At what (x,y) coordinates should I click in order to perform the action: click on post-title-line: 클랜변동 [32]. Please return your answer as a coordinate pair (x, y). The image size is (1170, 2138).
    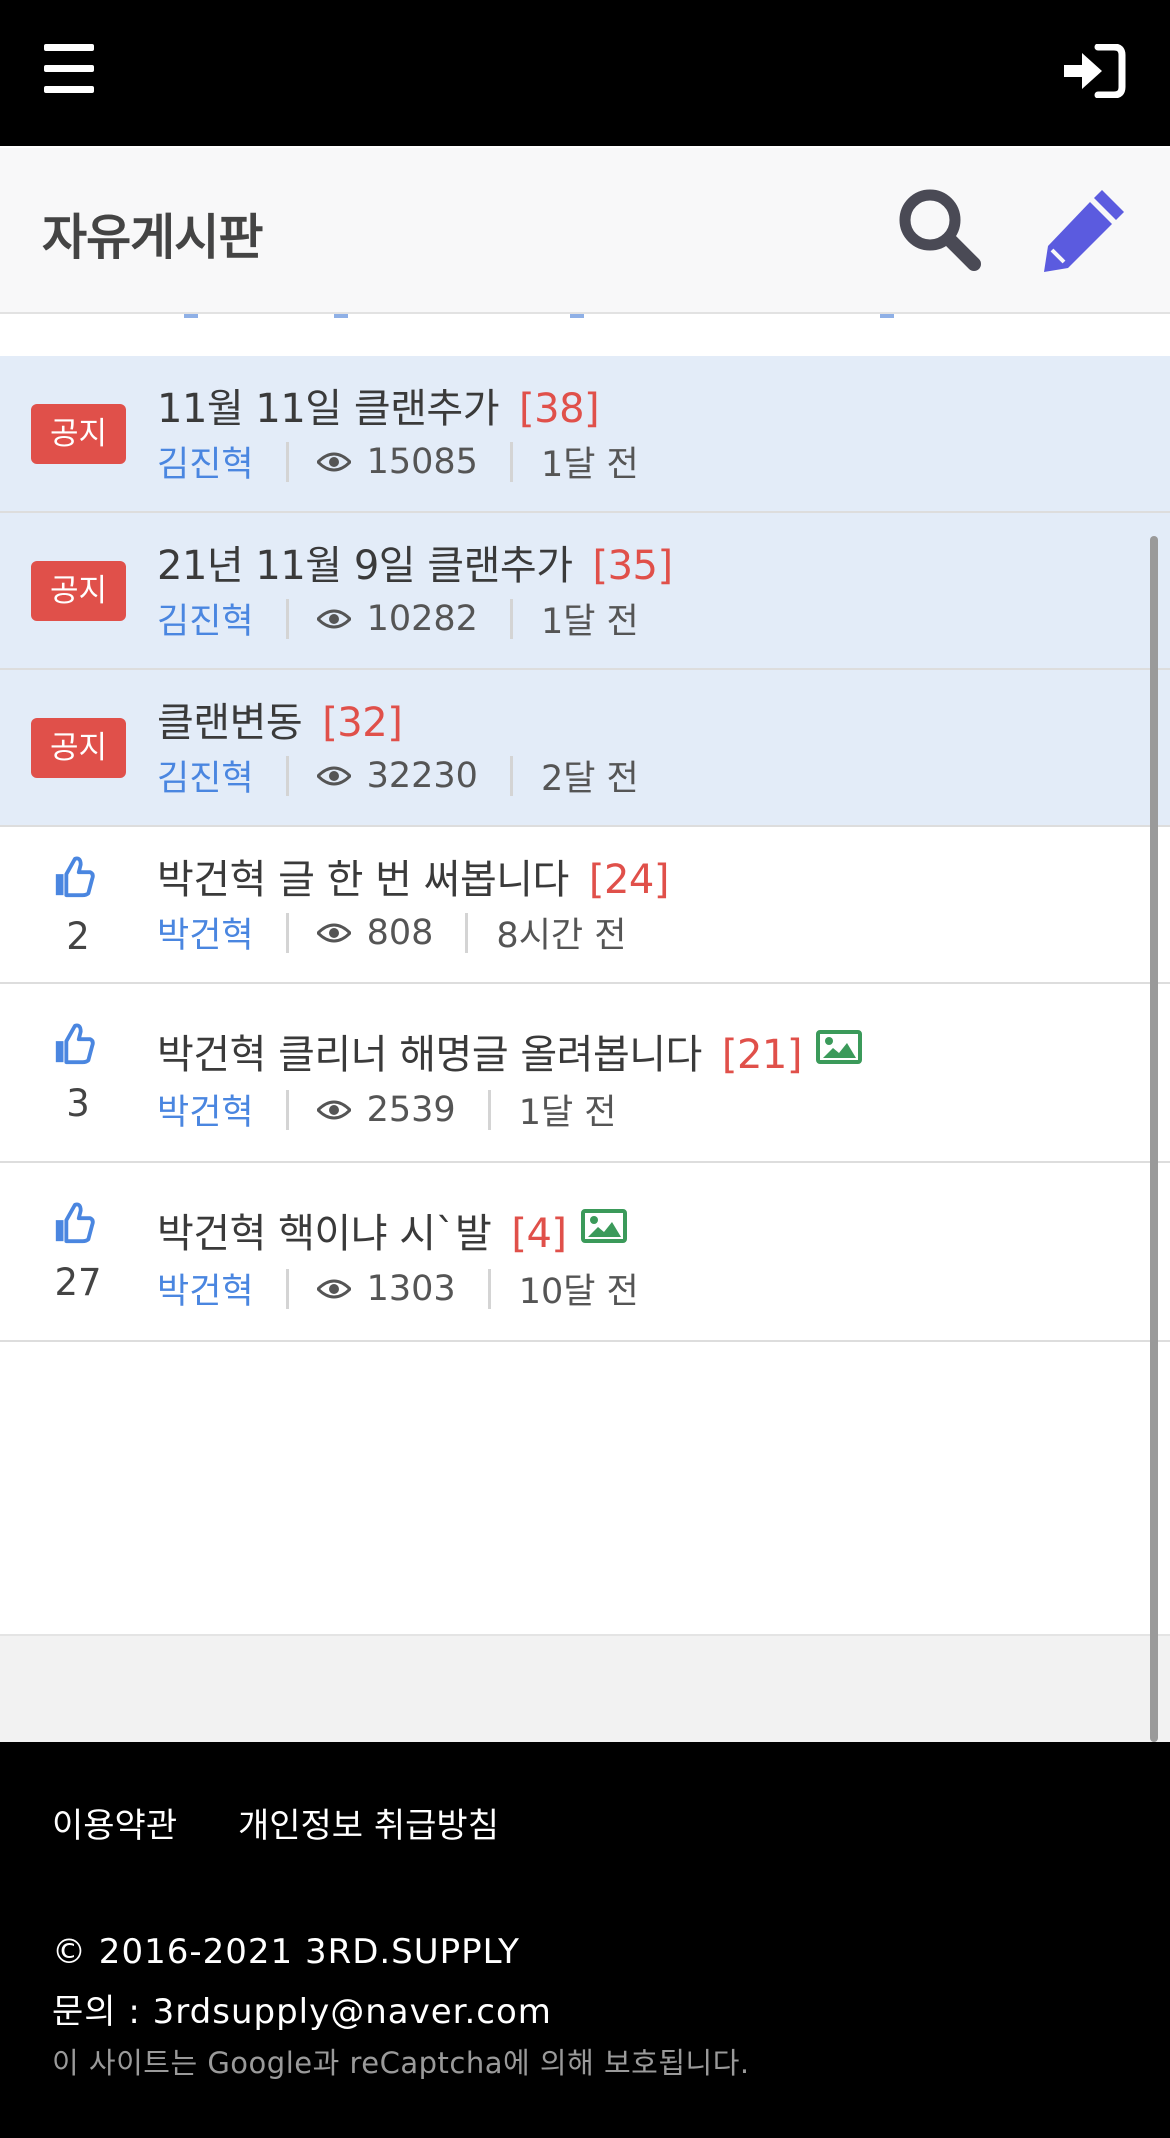
    Looking at the image, I should click on (280, 719).